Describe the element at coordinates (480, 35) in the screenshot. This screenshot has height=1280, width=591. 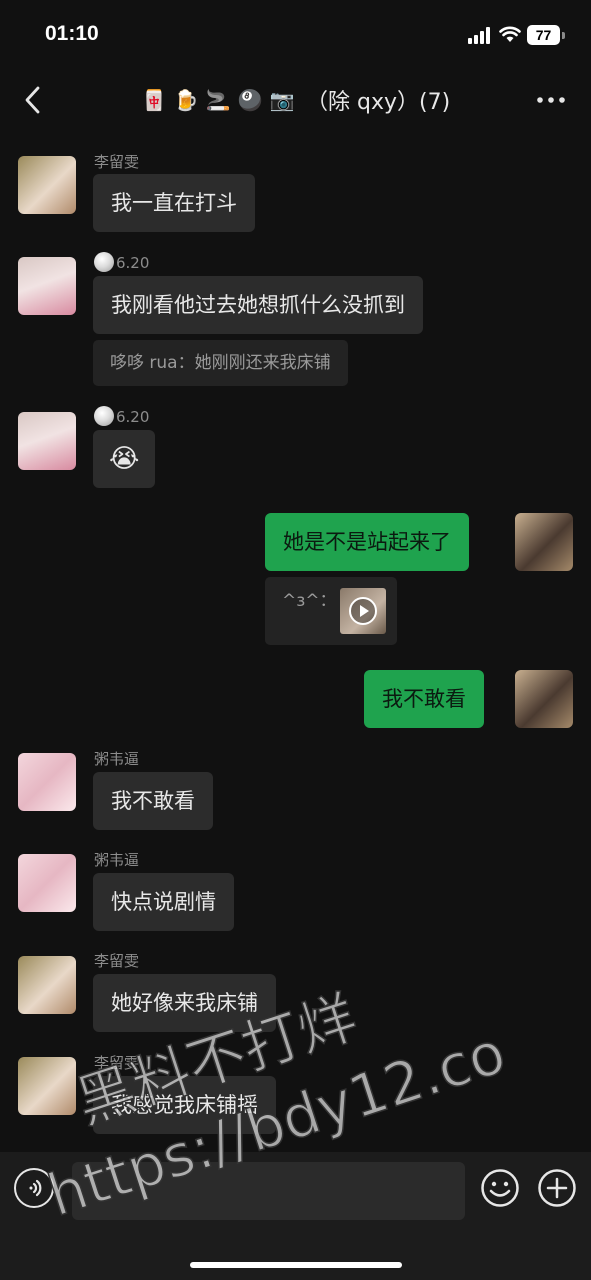
I see `cellular-signal-icon` at that location.